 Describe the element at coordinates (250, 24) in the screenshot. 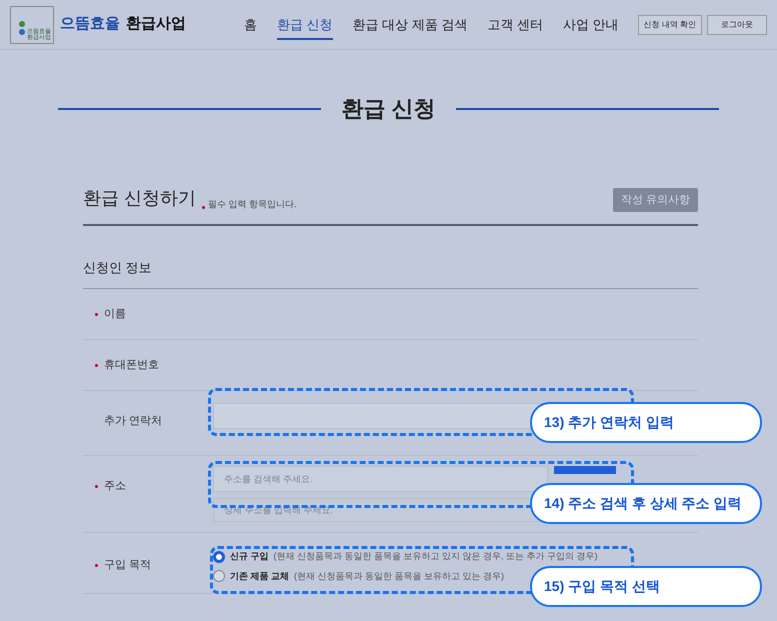

I see `nav-tab: 홈` at that location.